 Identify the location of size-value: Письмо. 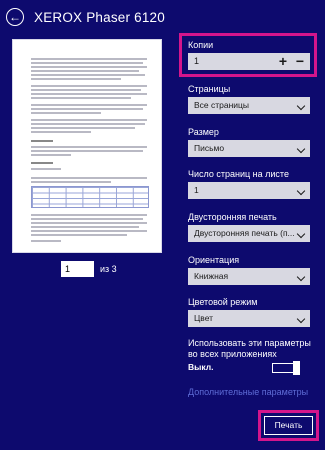
(209, 148).